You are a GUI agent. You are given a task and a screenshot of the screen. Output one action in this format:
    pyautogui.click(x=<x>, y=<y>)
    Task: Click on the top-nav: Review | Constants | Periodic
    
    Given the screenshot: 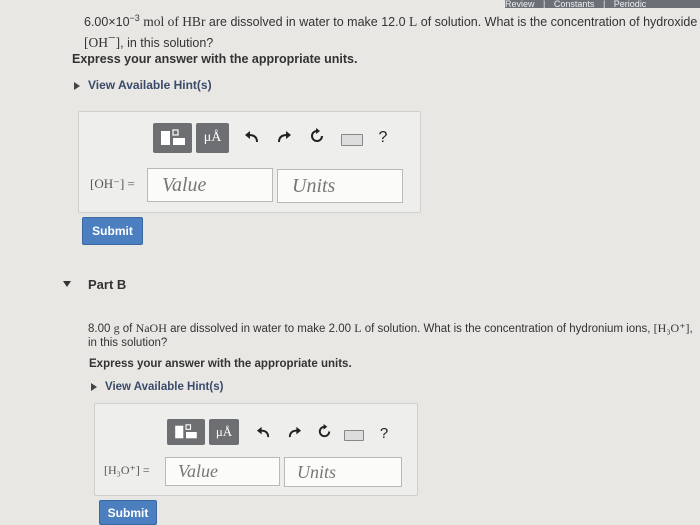 What is the action you would take?
    pyautogui.click(x=602, y=4)
    